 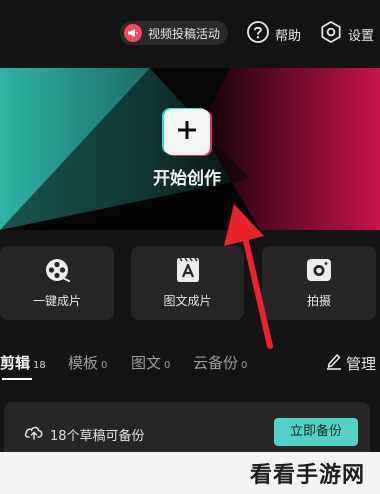 I want to click on watermark-logo: 看看手游网, so click(x=308, y=475).